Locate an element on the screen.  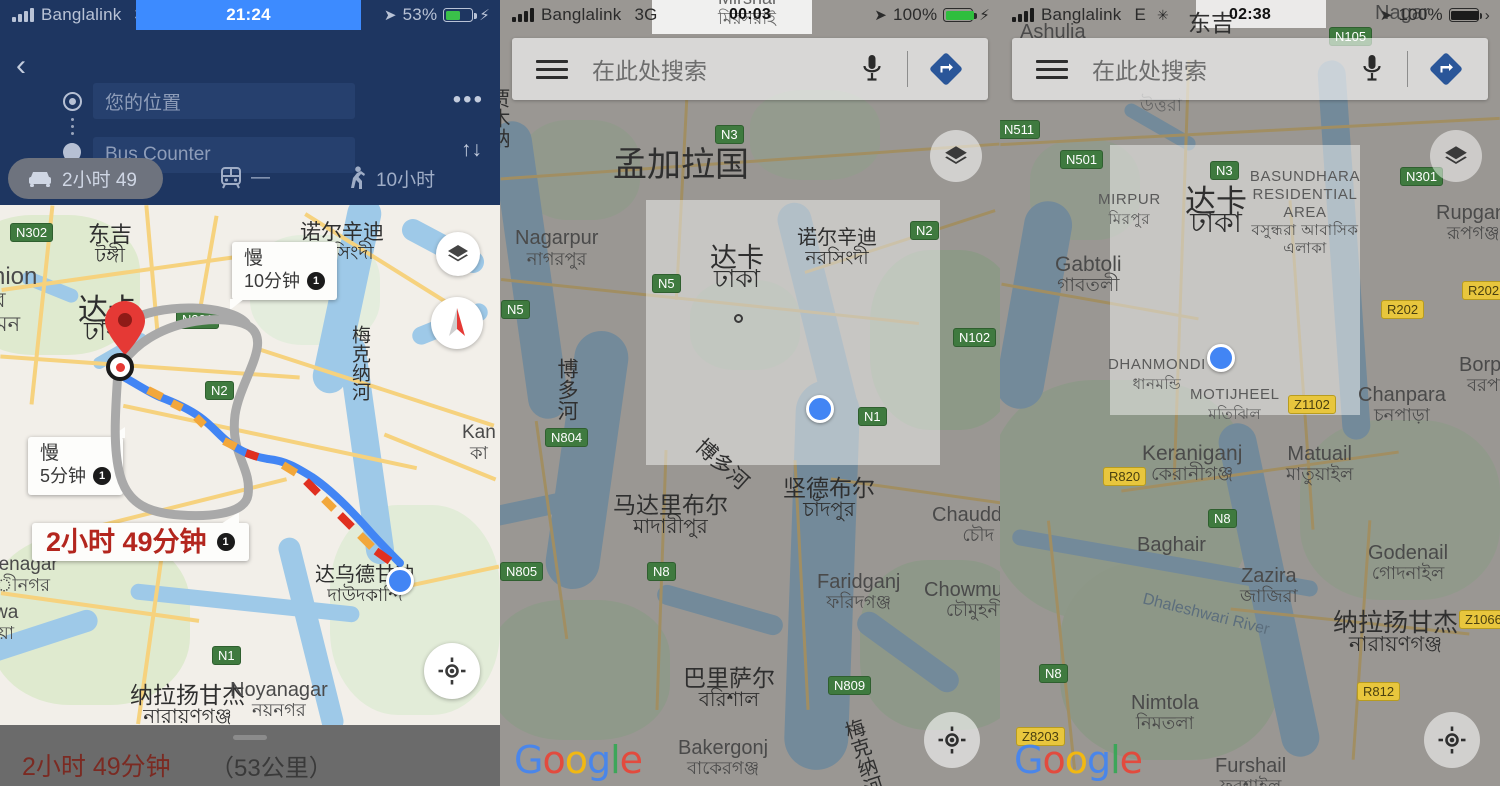
map-label-baghair: Baghair is located at coordinates (1171, 545).